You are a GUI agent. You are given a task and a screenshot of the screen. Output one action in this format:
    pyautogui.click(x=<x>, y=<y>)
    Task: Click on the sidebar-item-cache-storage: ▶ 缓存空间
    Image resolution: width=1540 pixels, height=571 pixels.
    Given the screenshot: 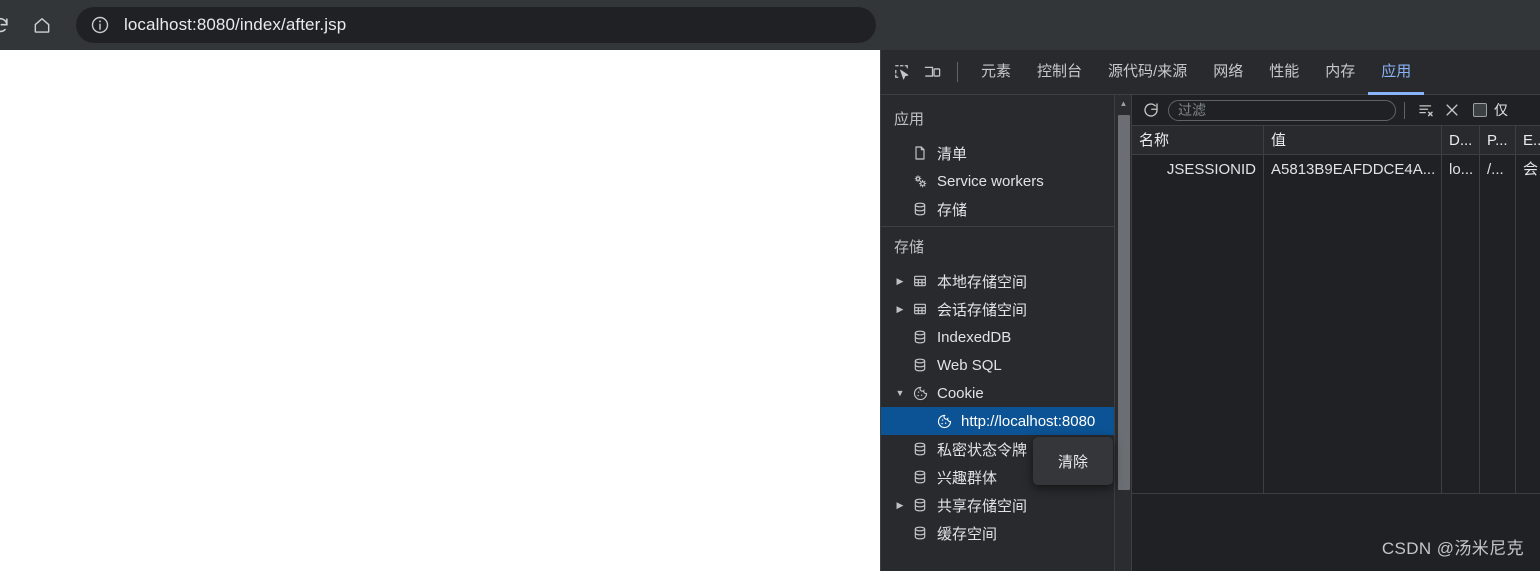 What is the action you would take?
    pyautogui.click(x=1006, y=533)
    